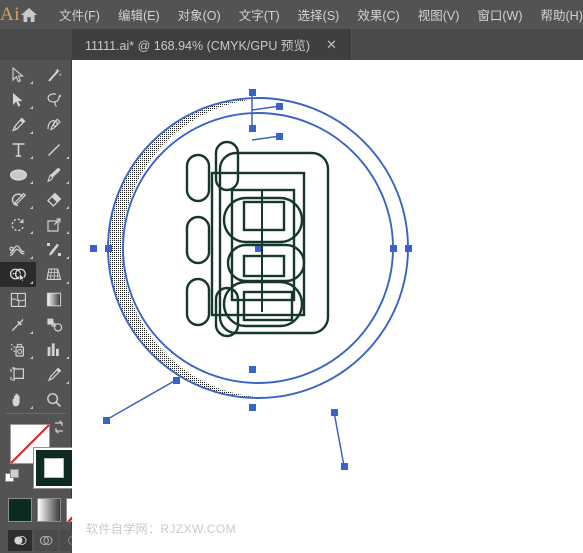  Describe the element at coordinates (54, 324) in the screenshot. I see `blend-tool` at that location.